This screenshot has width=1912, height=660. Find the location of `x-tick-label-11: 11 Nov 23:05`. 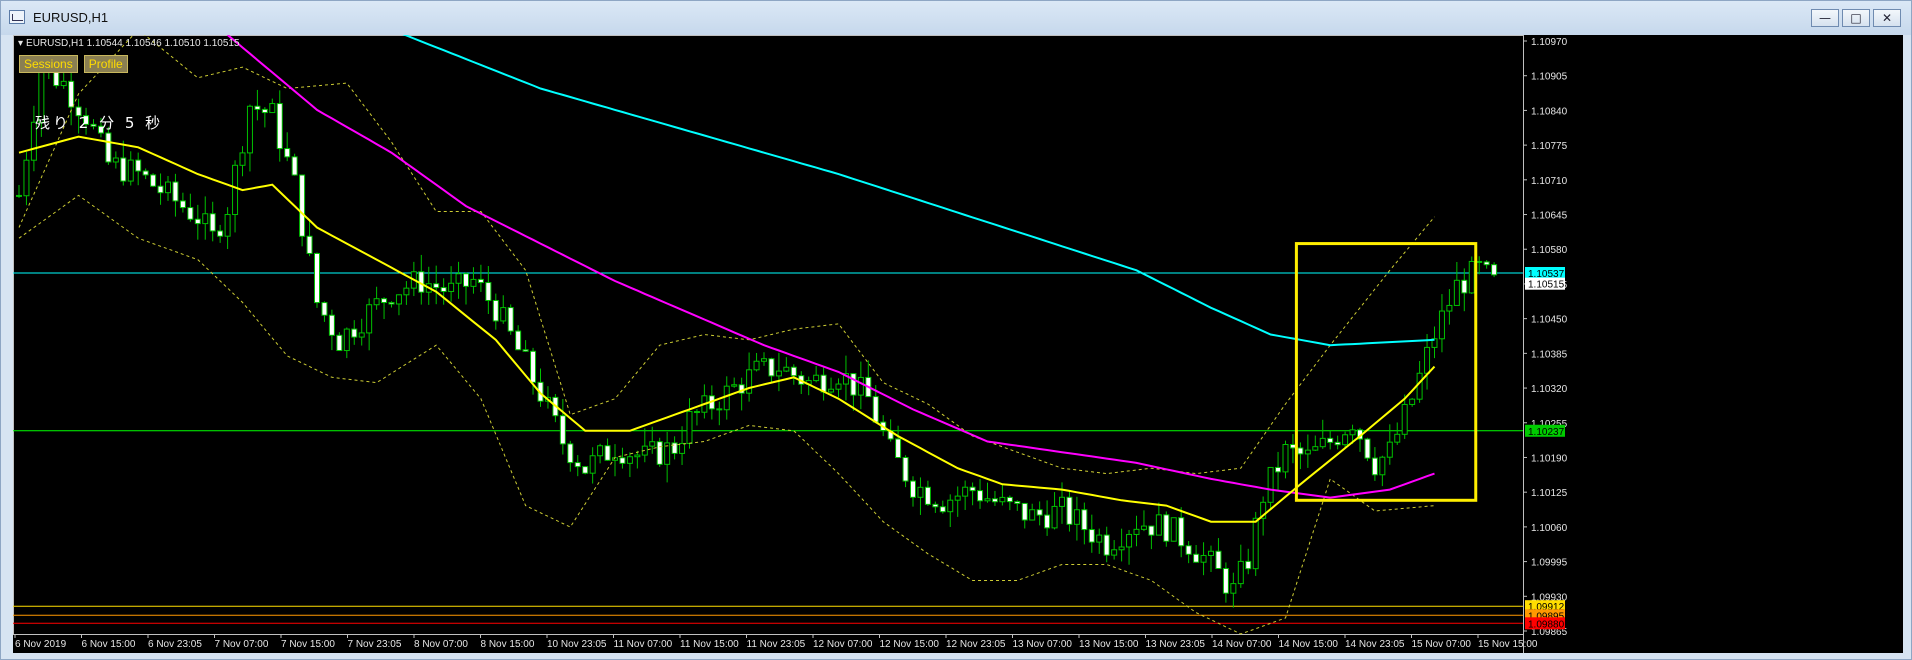

x-tick-label-11: 11 Nov 23:05 is located at coordinates (776, 644).